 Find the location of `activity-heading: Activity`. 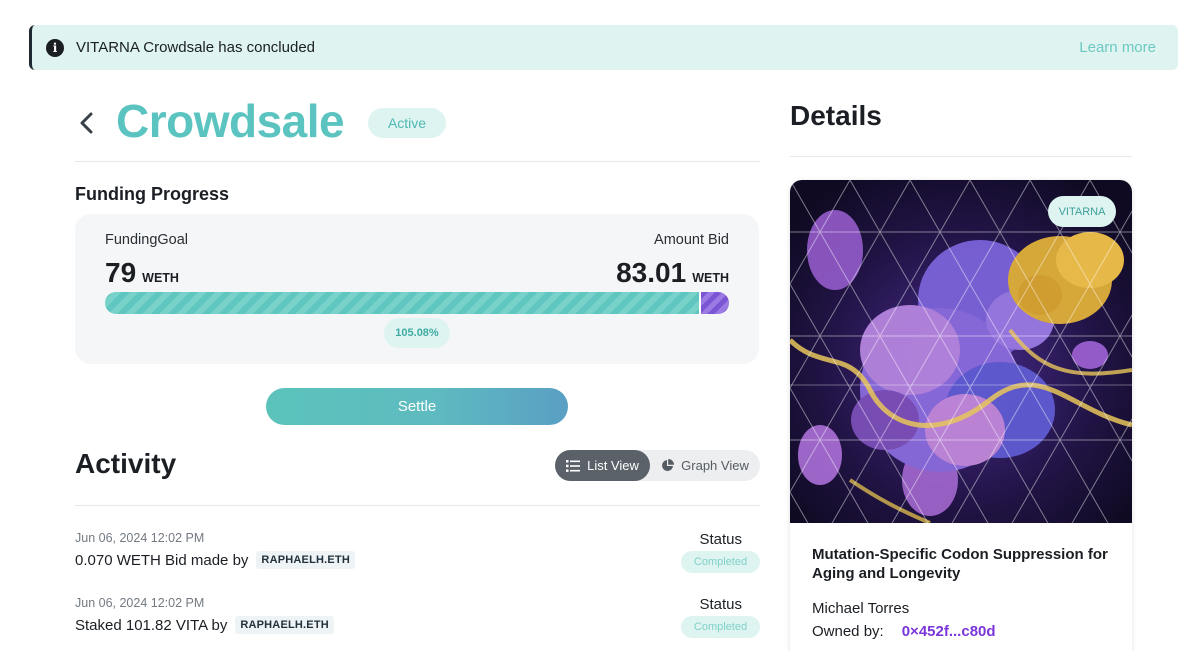

activity-heading: Activity is located at coordinates (126, 463).